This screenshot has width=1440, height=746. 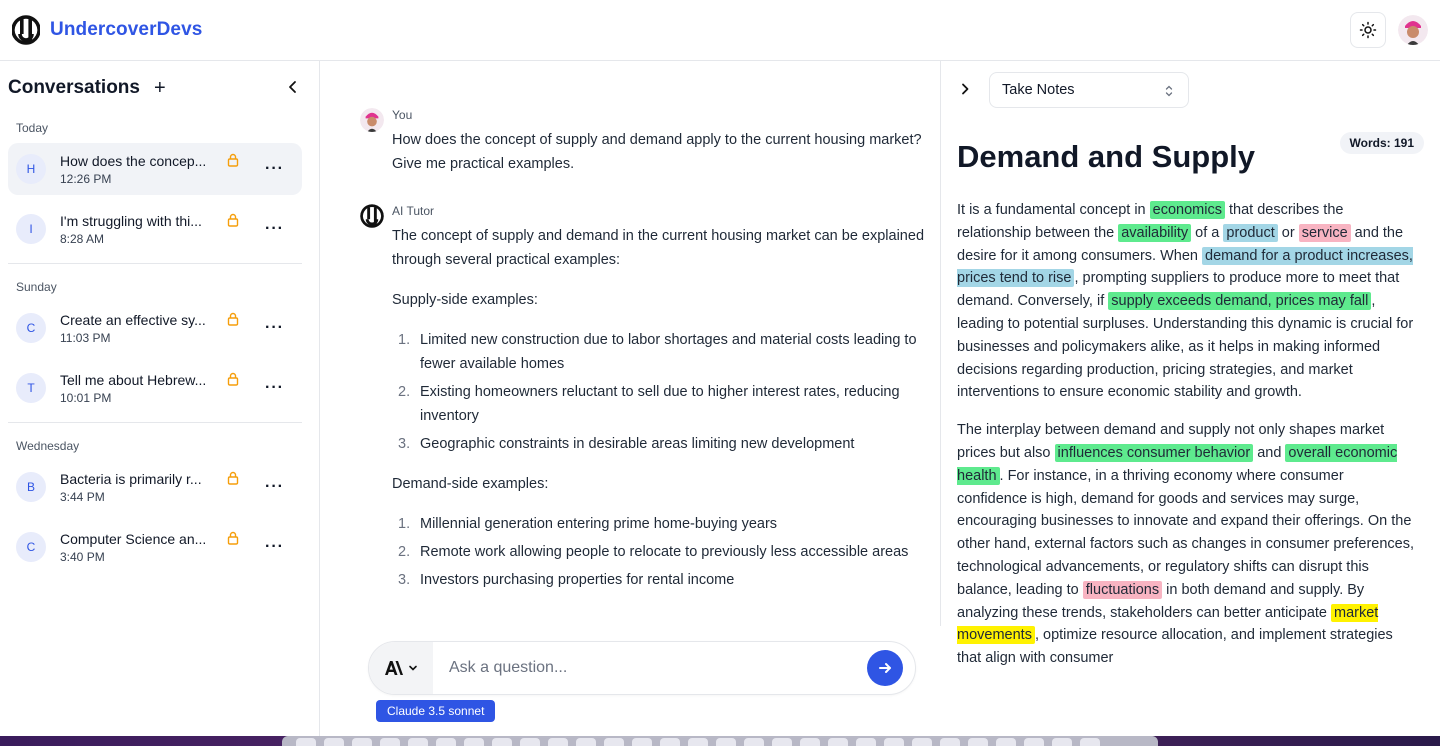 I want to click on sun-icon, so click(x=1368, y=30).